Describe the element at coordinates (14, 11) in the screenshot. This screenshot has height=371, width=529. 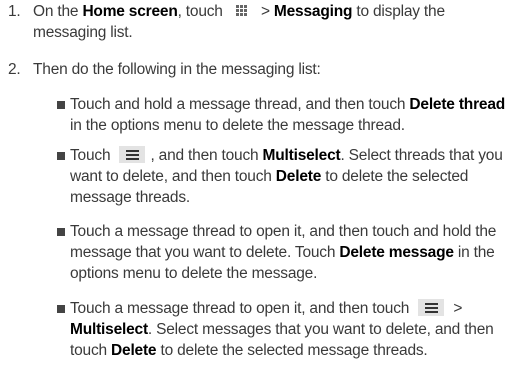
I see `step-number: 1.` at that location.